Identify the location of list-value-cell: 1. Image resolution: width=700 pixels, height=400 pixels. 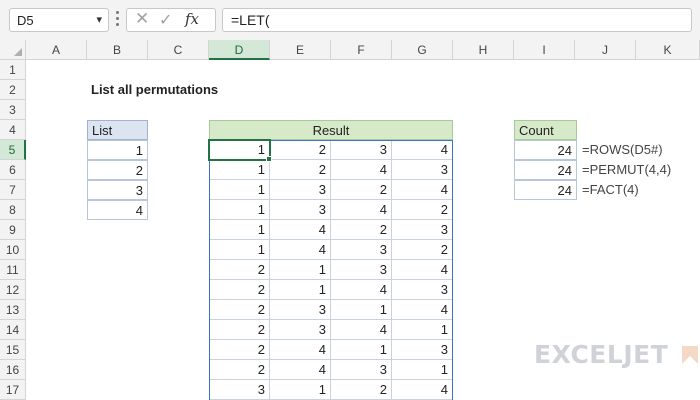
(117, 150).